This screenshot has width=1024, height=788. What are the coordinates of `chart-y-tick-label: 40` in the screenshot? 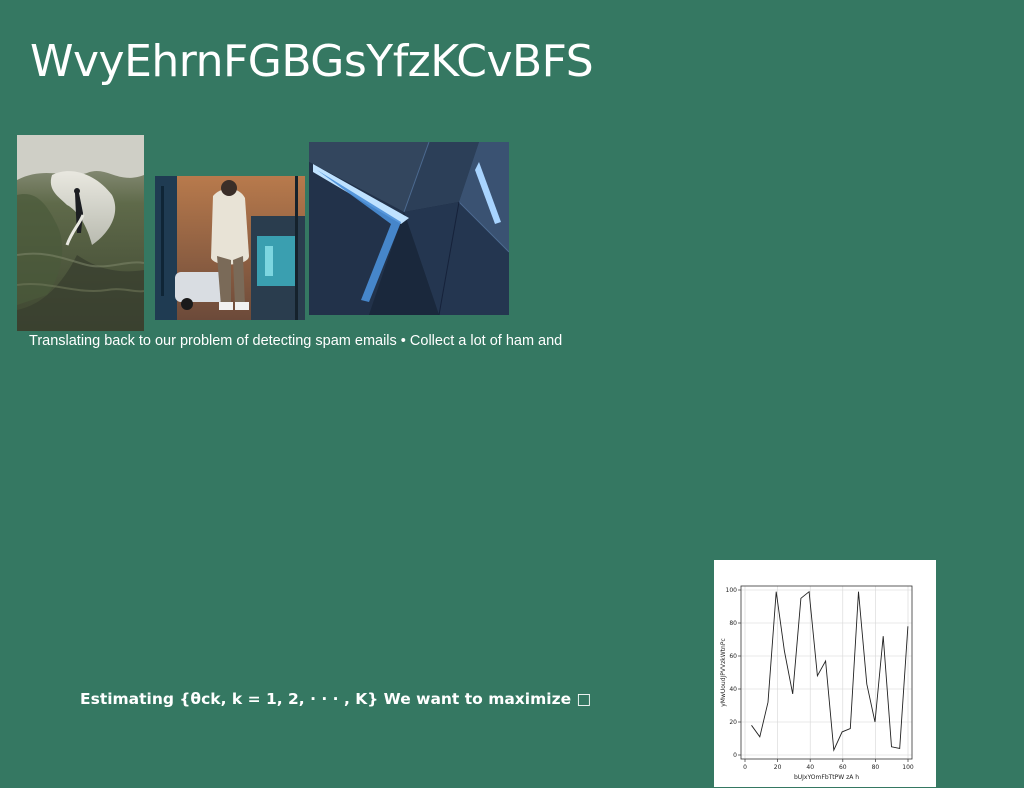 It's located at (733, 689).